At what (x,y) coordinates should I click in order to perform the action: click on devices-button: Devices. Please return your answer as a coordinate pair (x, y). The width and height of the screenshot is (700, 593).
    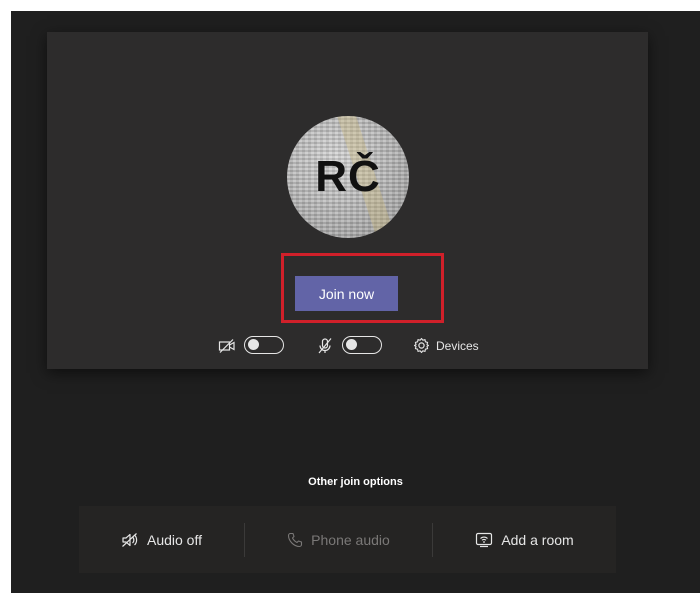
    Looking at the image, I should click on (457, 346).